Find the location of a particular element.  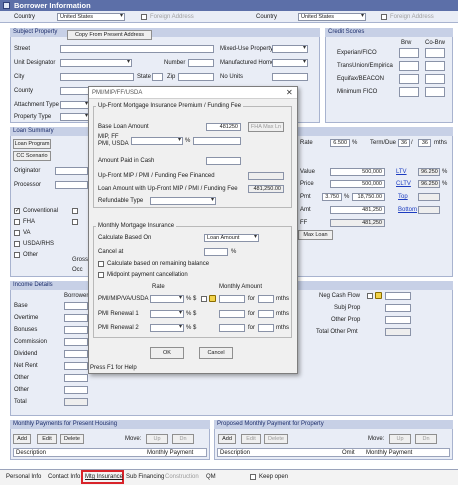

income-base-input is located at coordinates (76, 306).